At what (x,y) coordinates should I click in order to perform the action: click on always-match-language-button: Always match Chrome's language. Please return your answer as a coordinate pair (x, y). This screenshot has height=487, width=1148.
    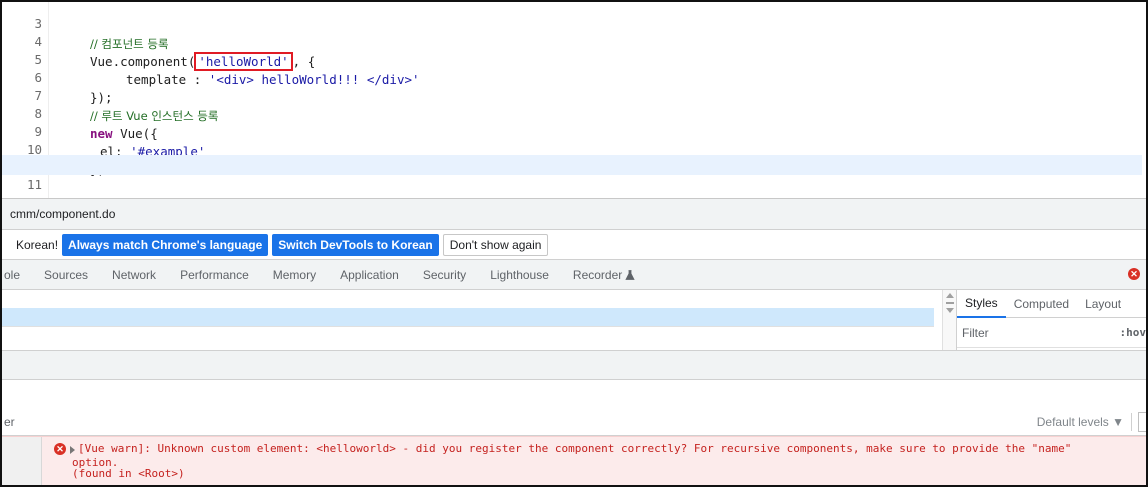
    Looking at the image, I should click on (165, 244).